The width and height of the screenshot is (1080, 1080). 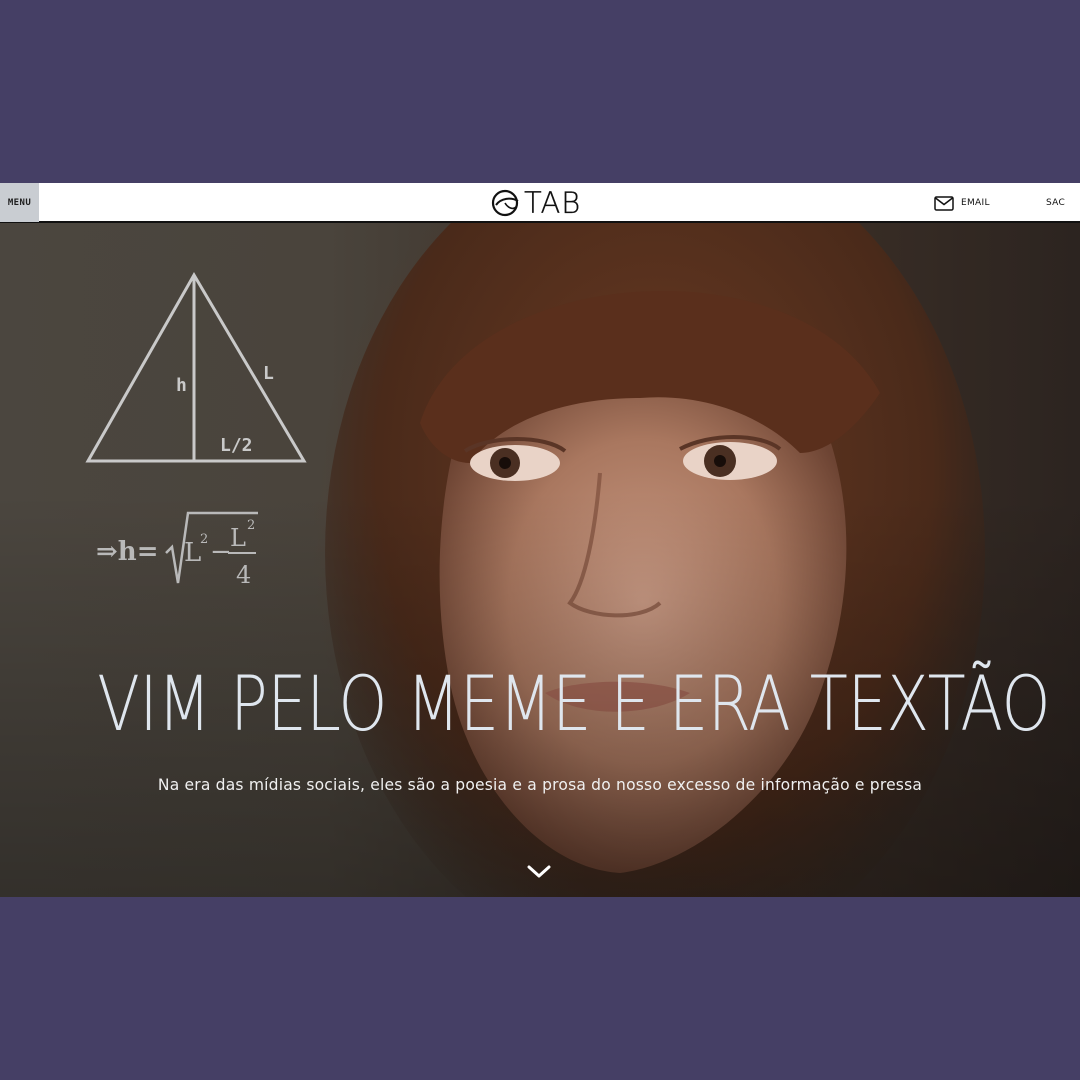 What do you see at coordinates (192, 553) in the screenshot?
I see `formula-l-squared: L` at bounding box center [192, 553].